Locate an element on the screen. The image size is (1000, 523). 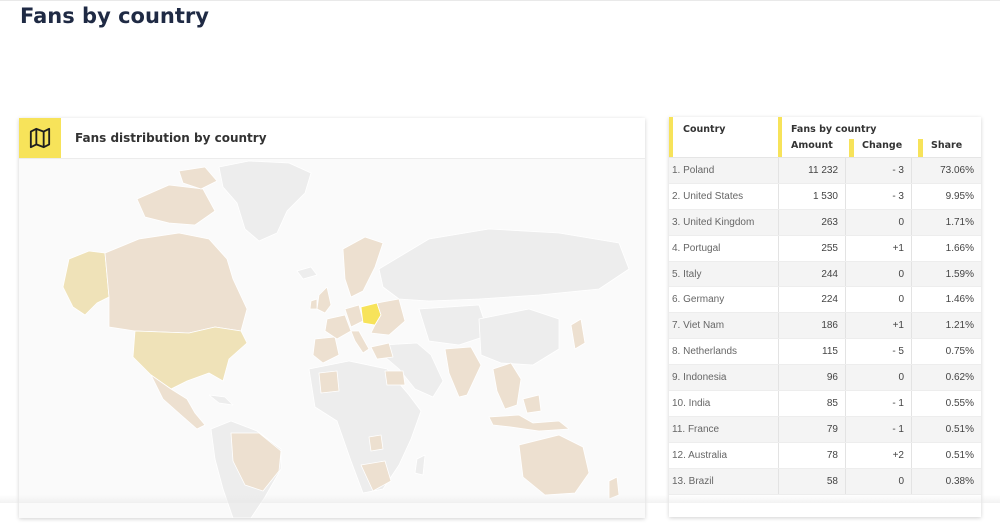
table-row: 13. Brazil 58 0 0.38% is located at coordinates (825, 481).